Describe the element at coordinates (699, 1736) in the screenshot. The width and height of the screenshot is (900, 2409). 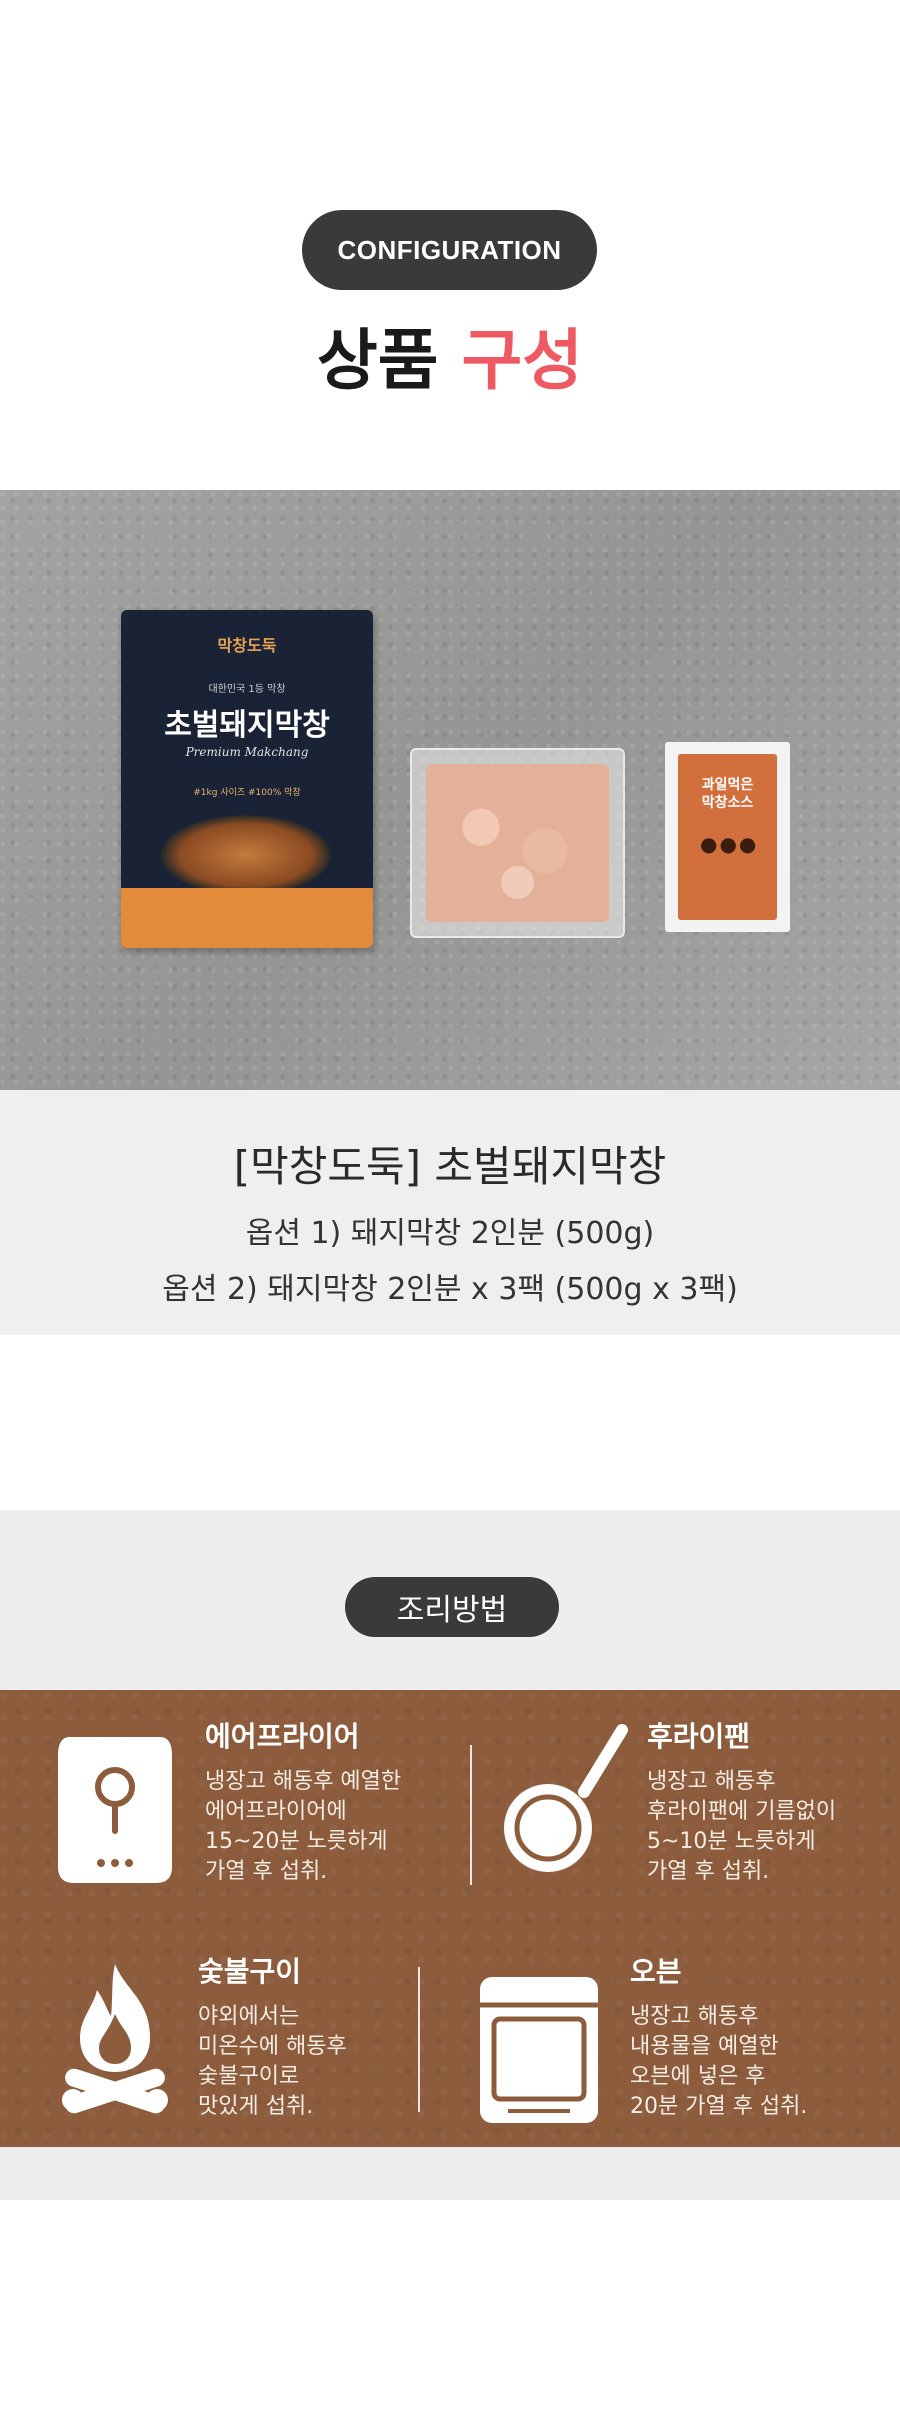
I see `method-title: 후라이팬` at that location.